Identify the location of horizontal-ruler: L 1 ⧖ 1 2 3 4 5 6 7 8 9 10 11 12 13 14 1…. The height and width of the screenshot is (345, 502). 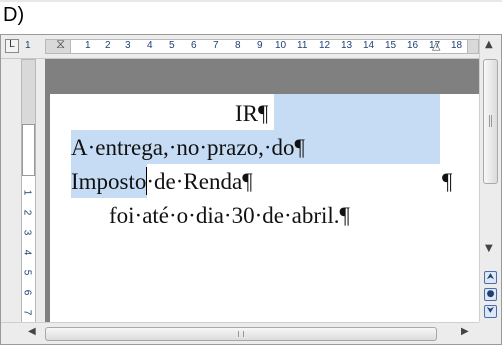
(240, 47).